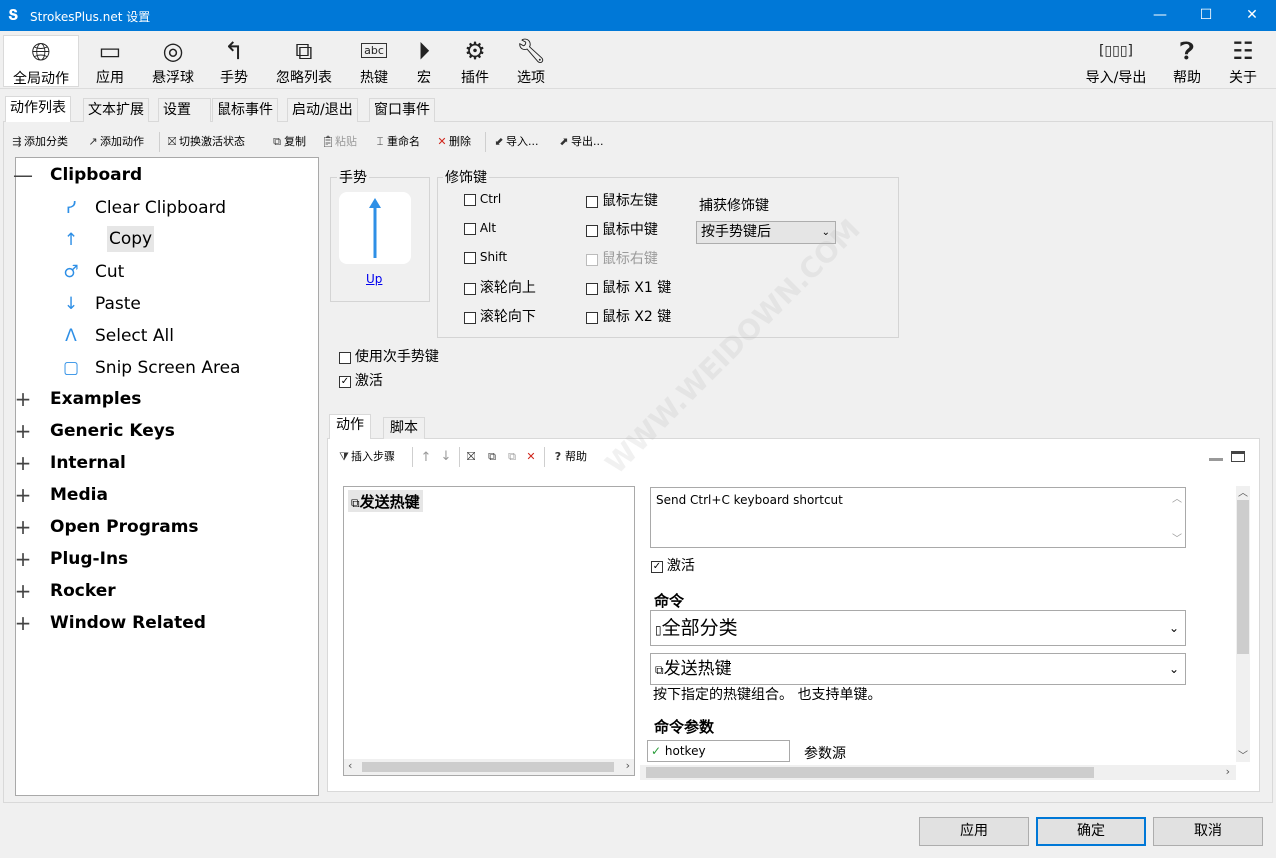 The image size is (1276, 858). Describe the element at coordinates (1187, 61) in the screenshot. I see `toolbar-help-button: ❓︎ 帮助` at that location.